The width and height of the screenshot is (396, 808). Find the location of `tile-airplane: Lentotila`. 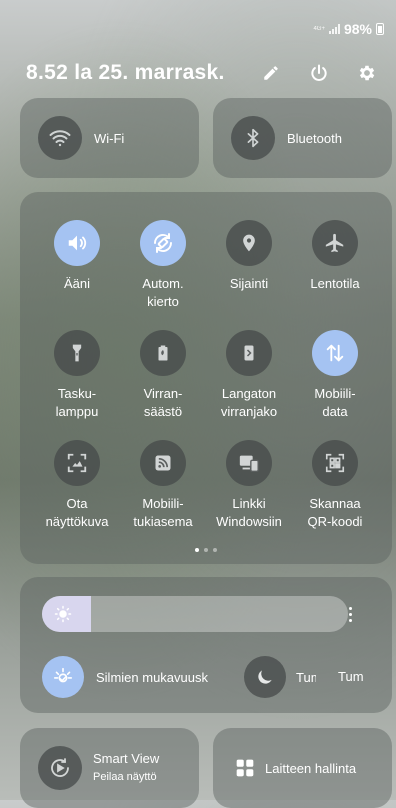

tile-airplane: Lentotila is located at coordinates (335, 256).